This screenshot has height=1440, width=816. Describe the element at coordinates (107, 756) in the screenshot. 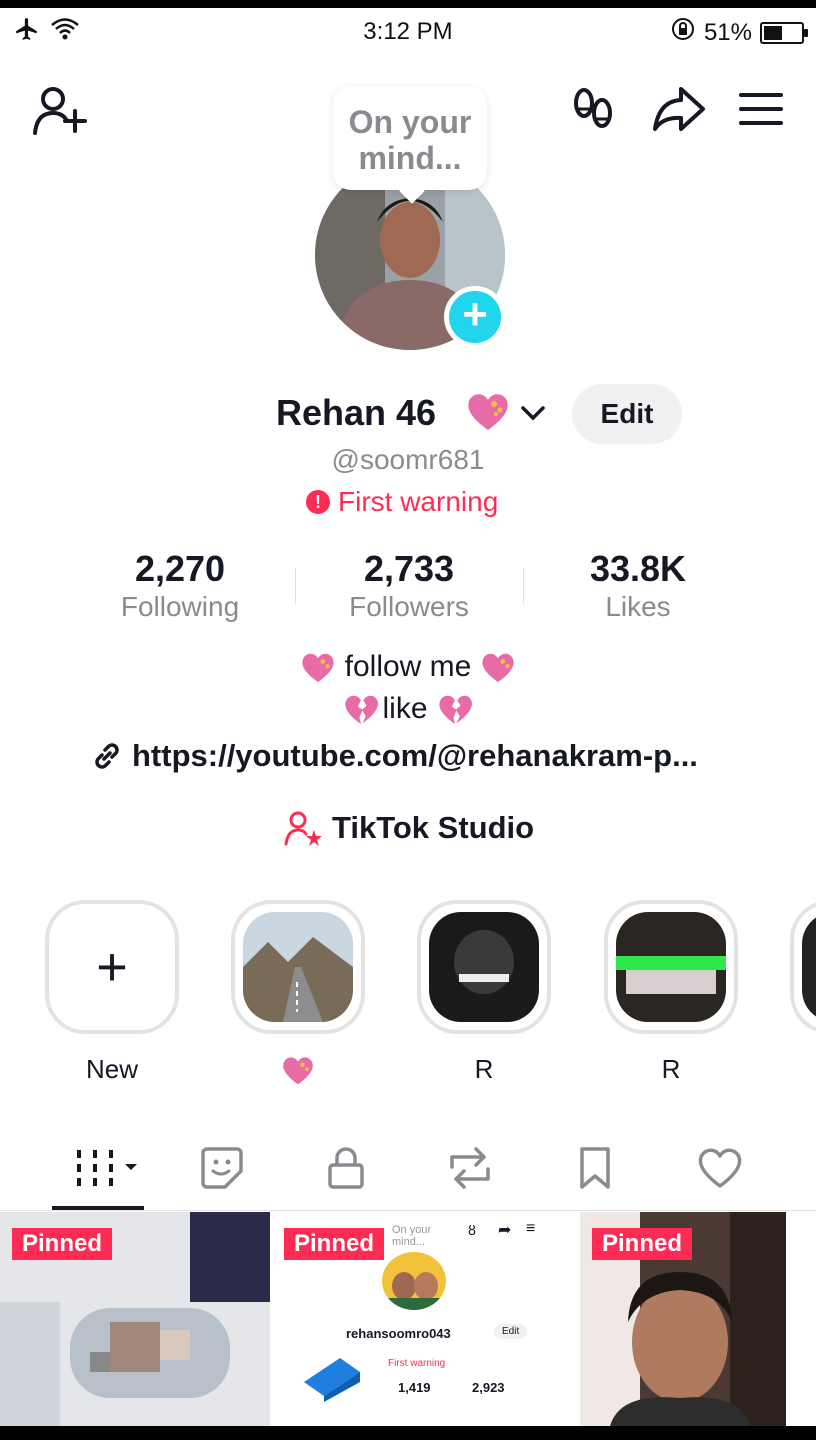

I see `link-icon` at that location.